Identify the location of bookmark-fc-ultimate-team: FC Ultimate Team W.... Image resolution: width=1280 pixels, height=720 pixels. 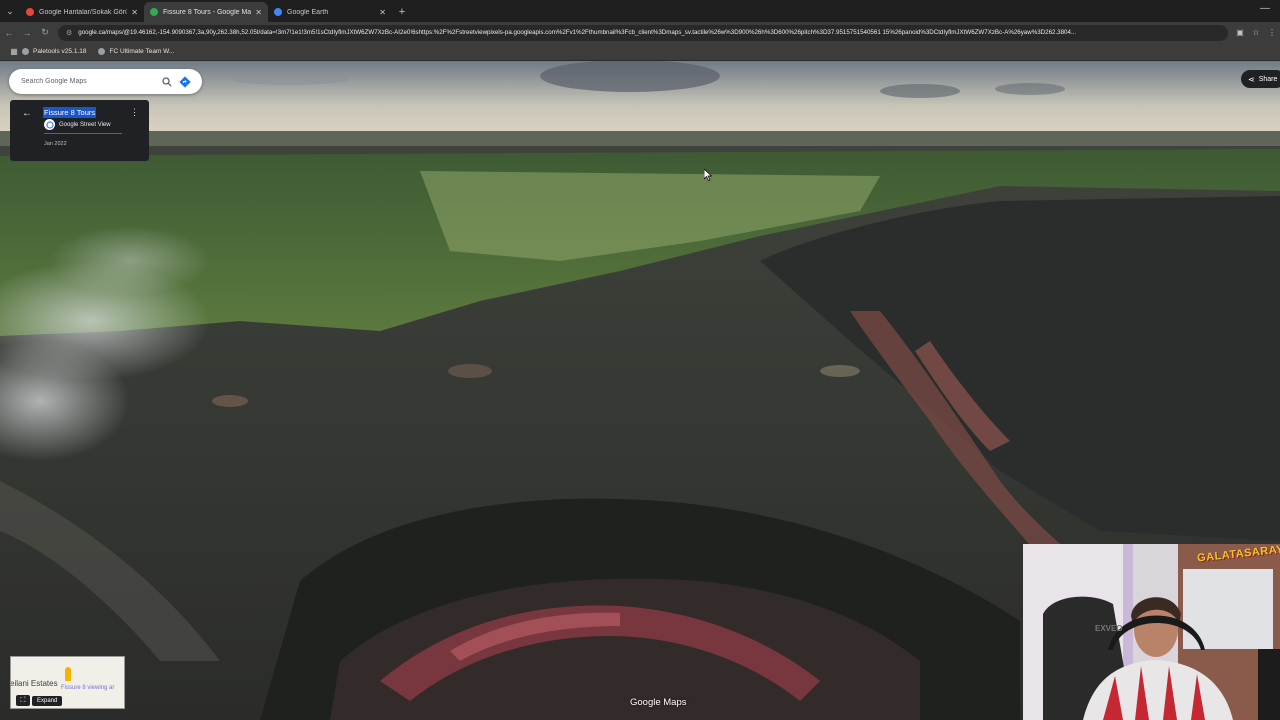
(136, 51).